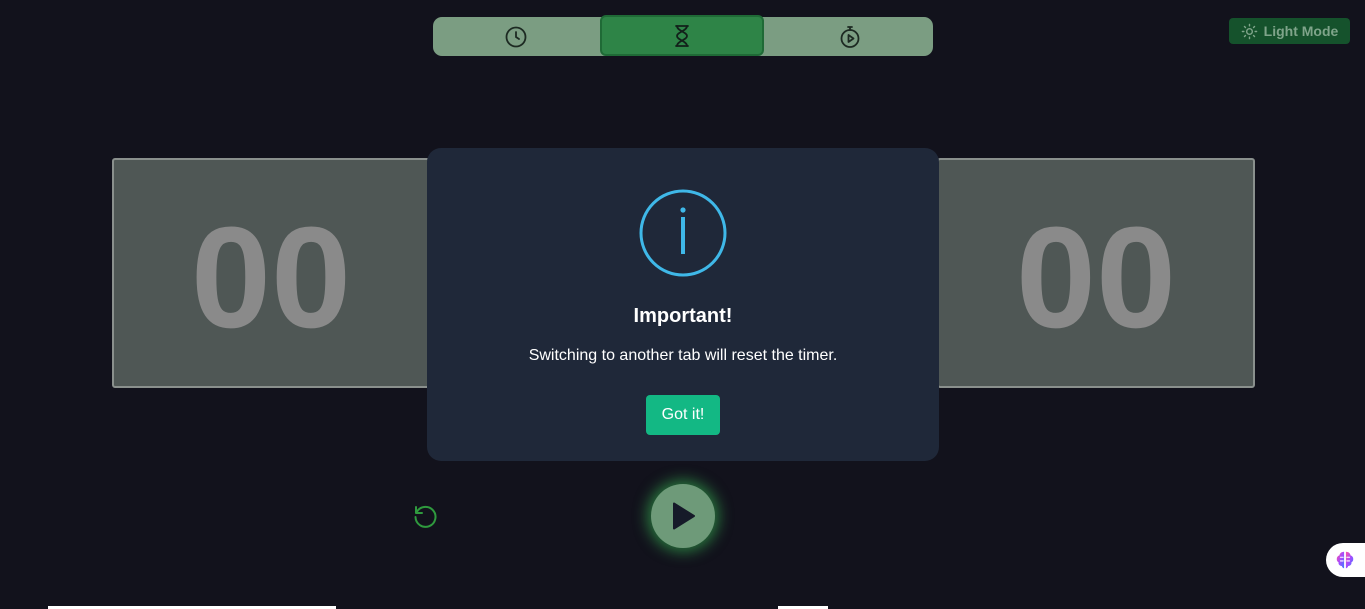 Image resolution: width=1365 pixels, height=609 pixels. Describe the element at coordinates (683, 415) in the screenshot. I see `got-it-button: Got it!` at that location.